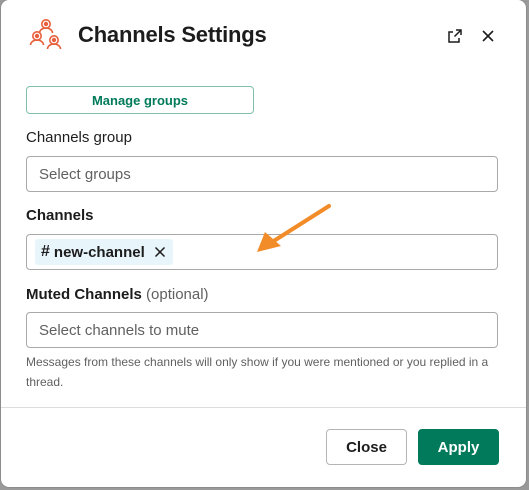 This screenshot has height=490, width=529. What do you see at coordinates (79, 137) in the screenshot?
I see `channels-group-label: Channels group` at bounding box center [79, 137].